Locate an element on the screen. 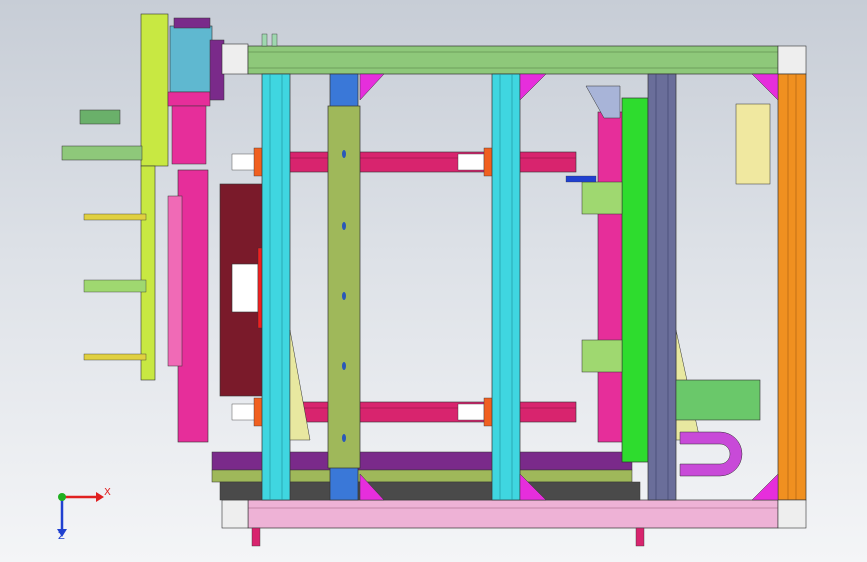 Image resolution: width=867 pixels, height=562 pixels. cream-bracket is located at coordinates (753, 144).